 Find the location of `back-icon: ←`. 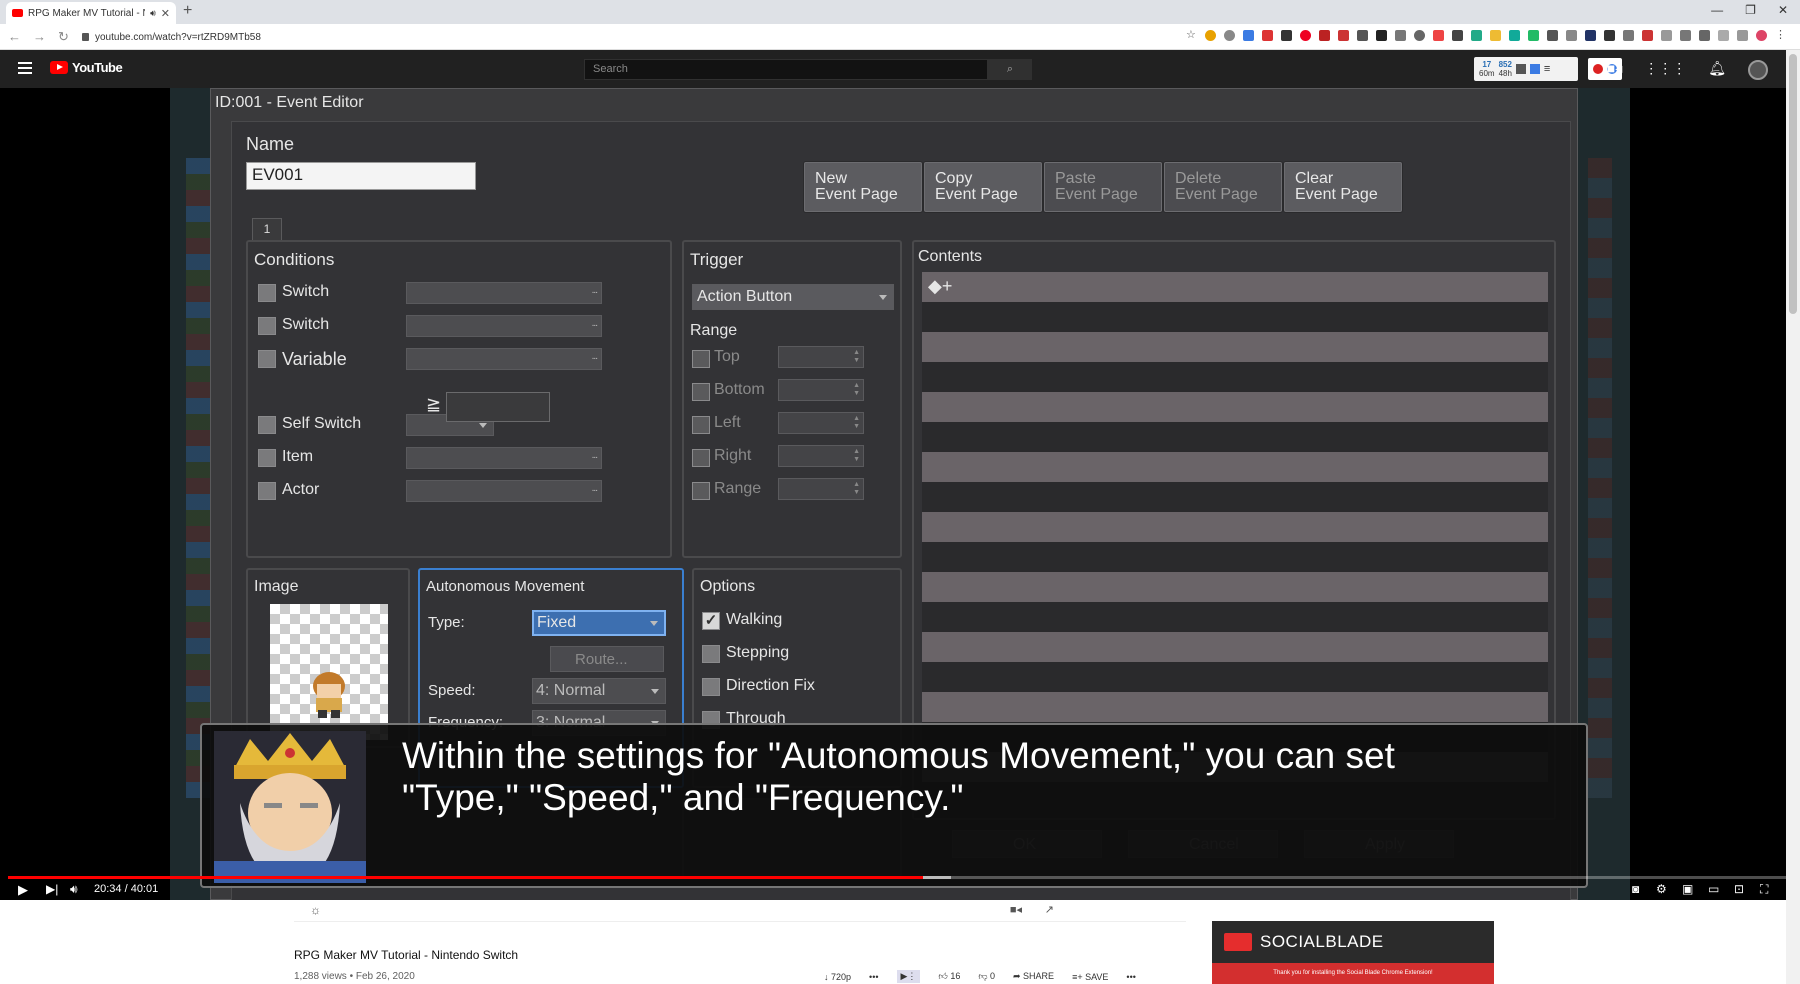

back-icon: ← is located at coordinates (14, 37).